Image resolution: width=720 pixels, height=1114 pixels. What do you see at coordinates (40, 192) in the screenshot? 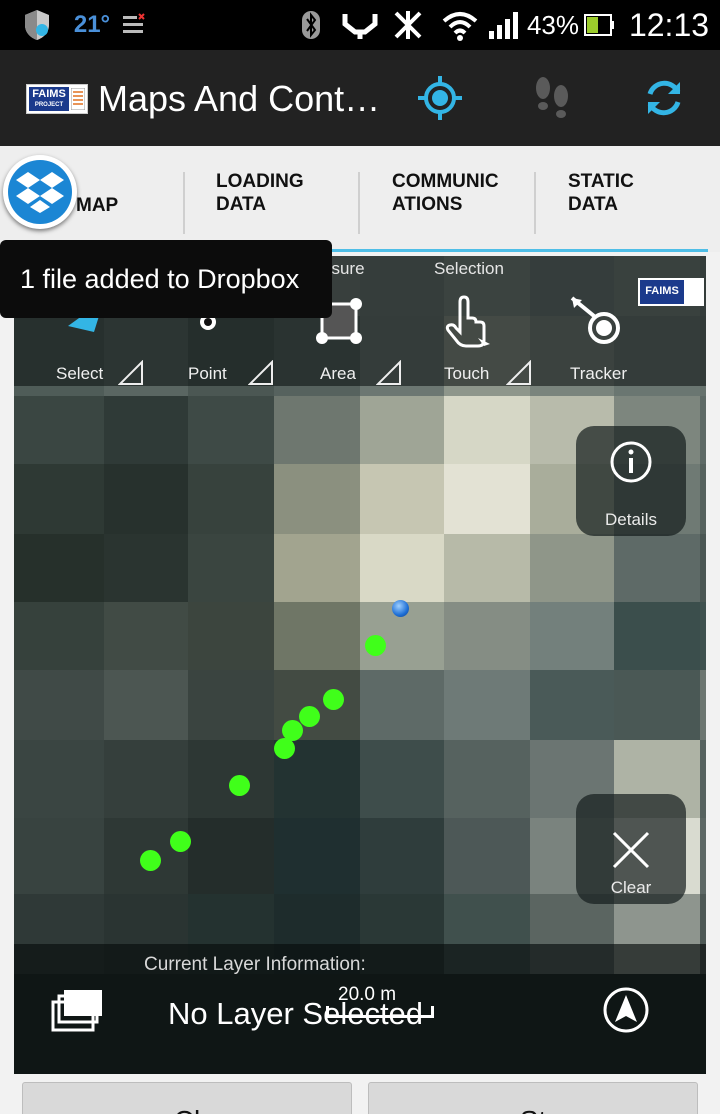
I see `dropbox-bubble` at bounding box center [40, 192].